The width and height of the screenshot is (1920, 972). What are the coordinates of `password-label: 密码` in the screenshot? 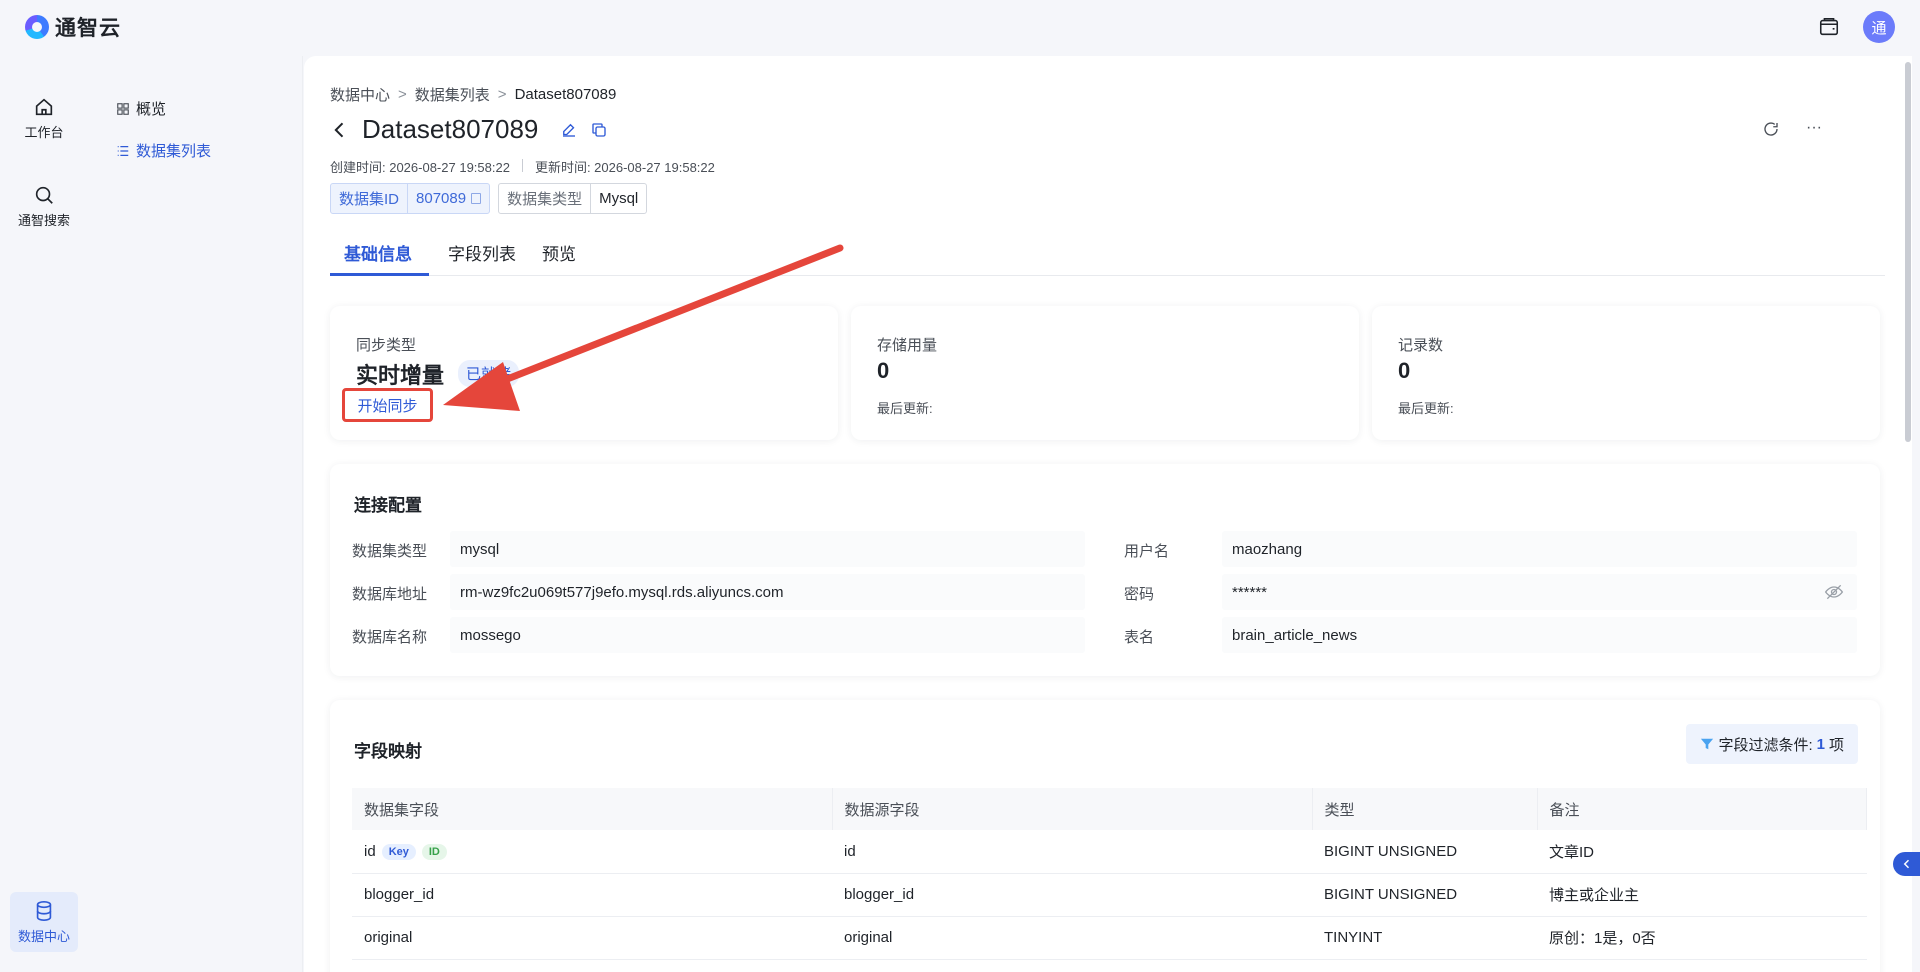 It's located at (1139, 594).